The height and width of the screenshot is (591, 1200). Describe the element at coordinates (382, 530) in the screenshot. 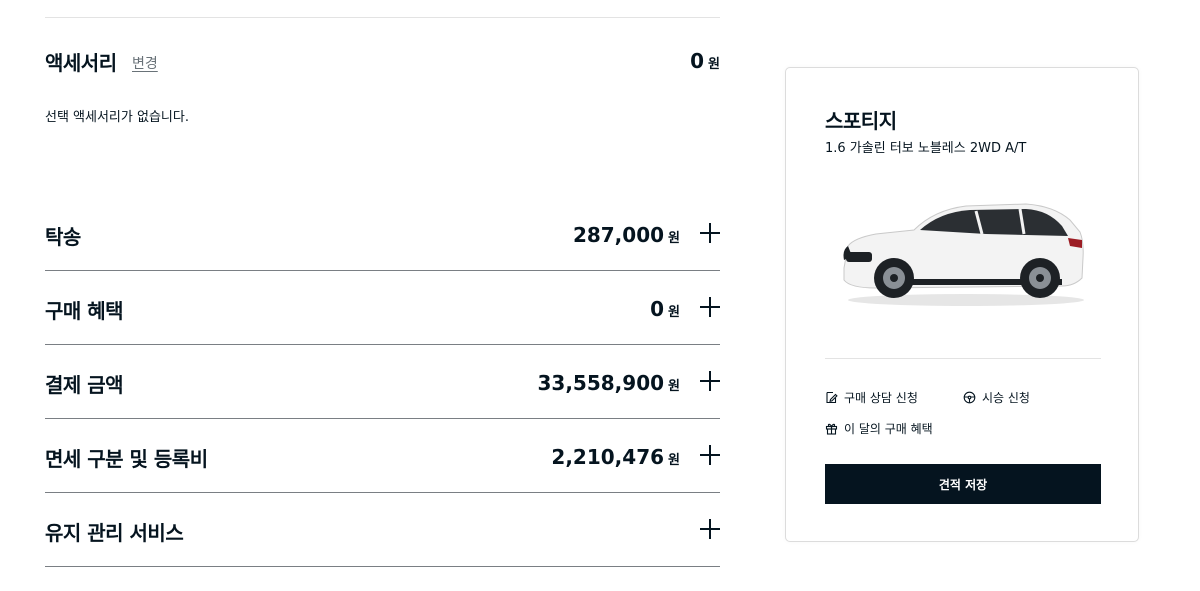

I see `row-maintenance-service: 유지 관리 서비스` at that location.